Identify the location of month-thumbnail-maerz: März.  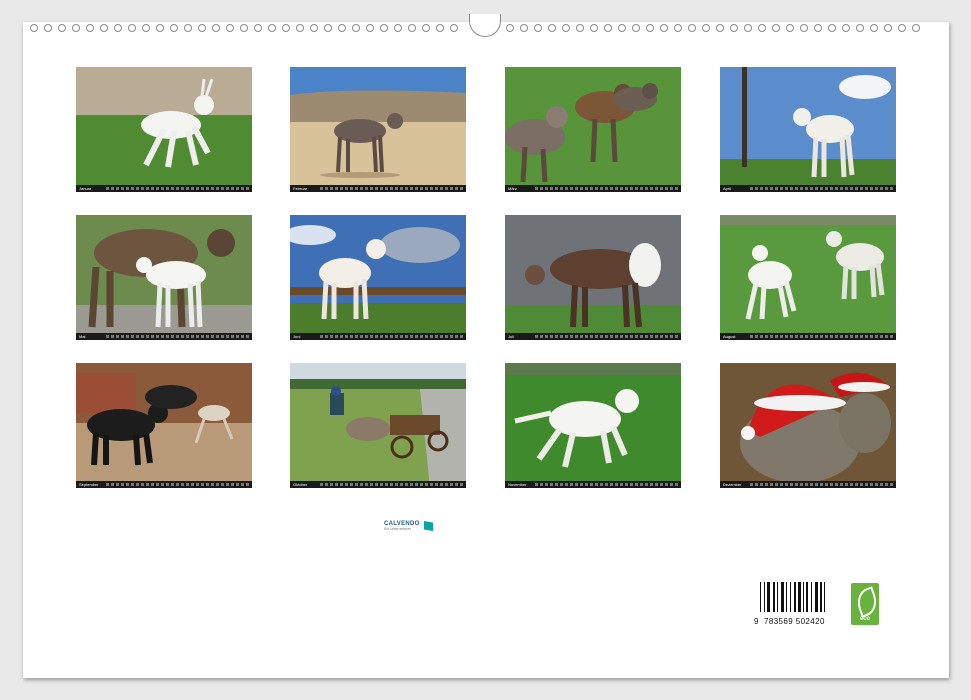
(593, 129).